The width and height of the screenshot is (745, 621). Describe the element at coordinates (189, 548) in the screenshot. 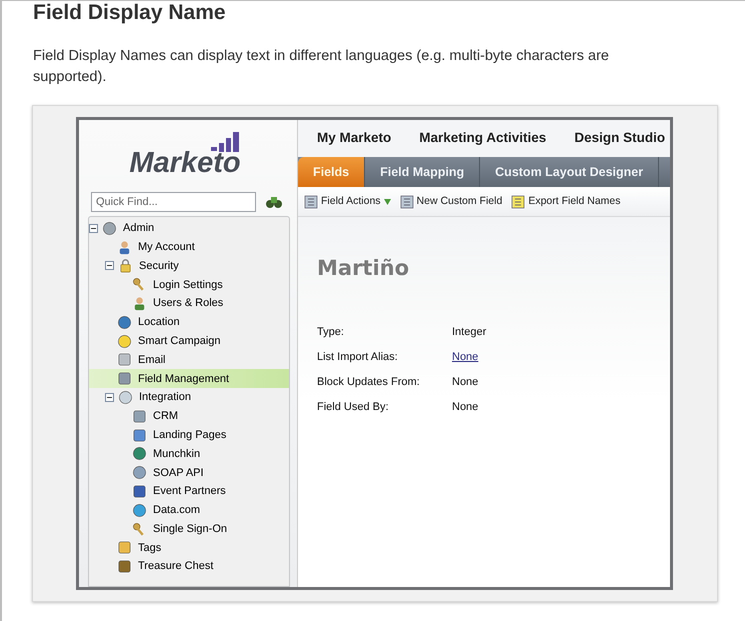

I see `tree-item: Tags` at that location.